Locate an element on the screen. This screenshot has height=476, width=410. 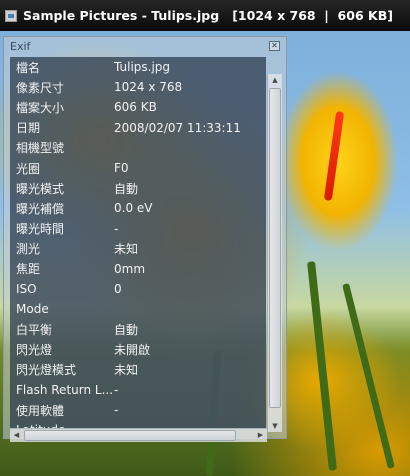
exif-key: 檔名 is located at coordinates (28, 67).